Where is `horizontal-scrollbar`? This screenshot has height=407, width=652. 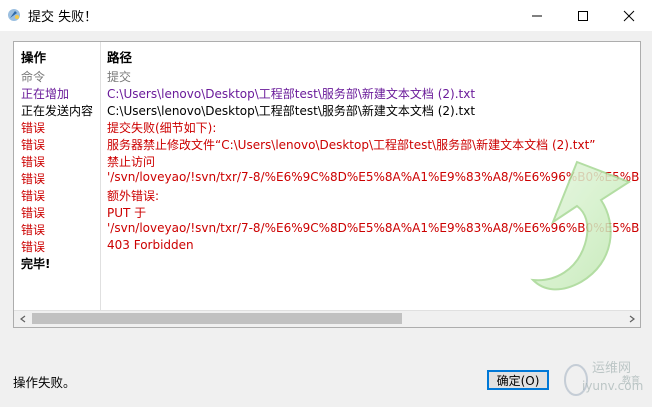 horizontal-scrollbar is located at coordinates (327, 318).